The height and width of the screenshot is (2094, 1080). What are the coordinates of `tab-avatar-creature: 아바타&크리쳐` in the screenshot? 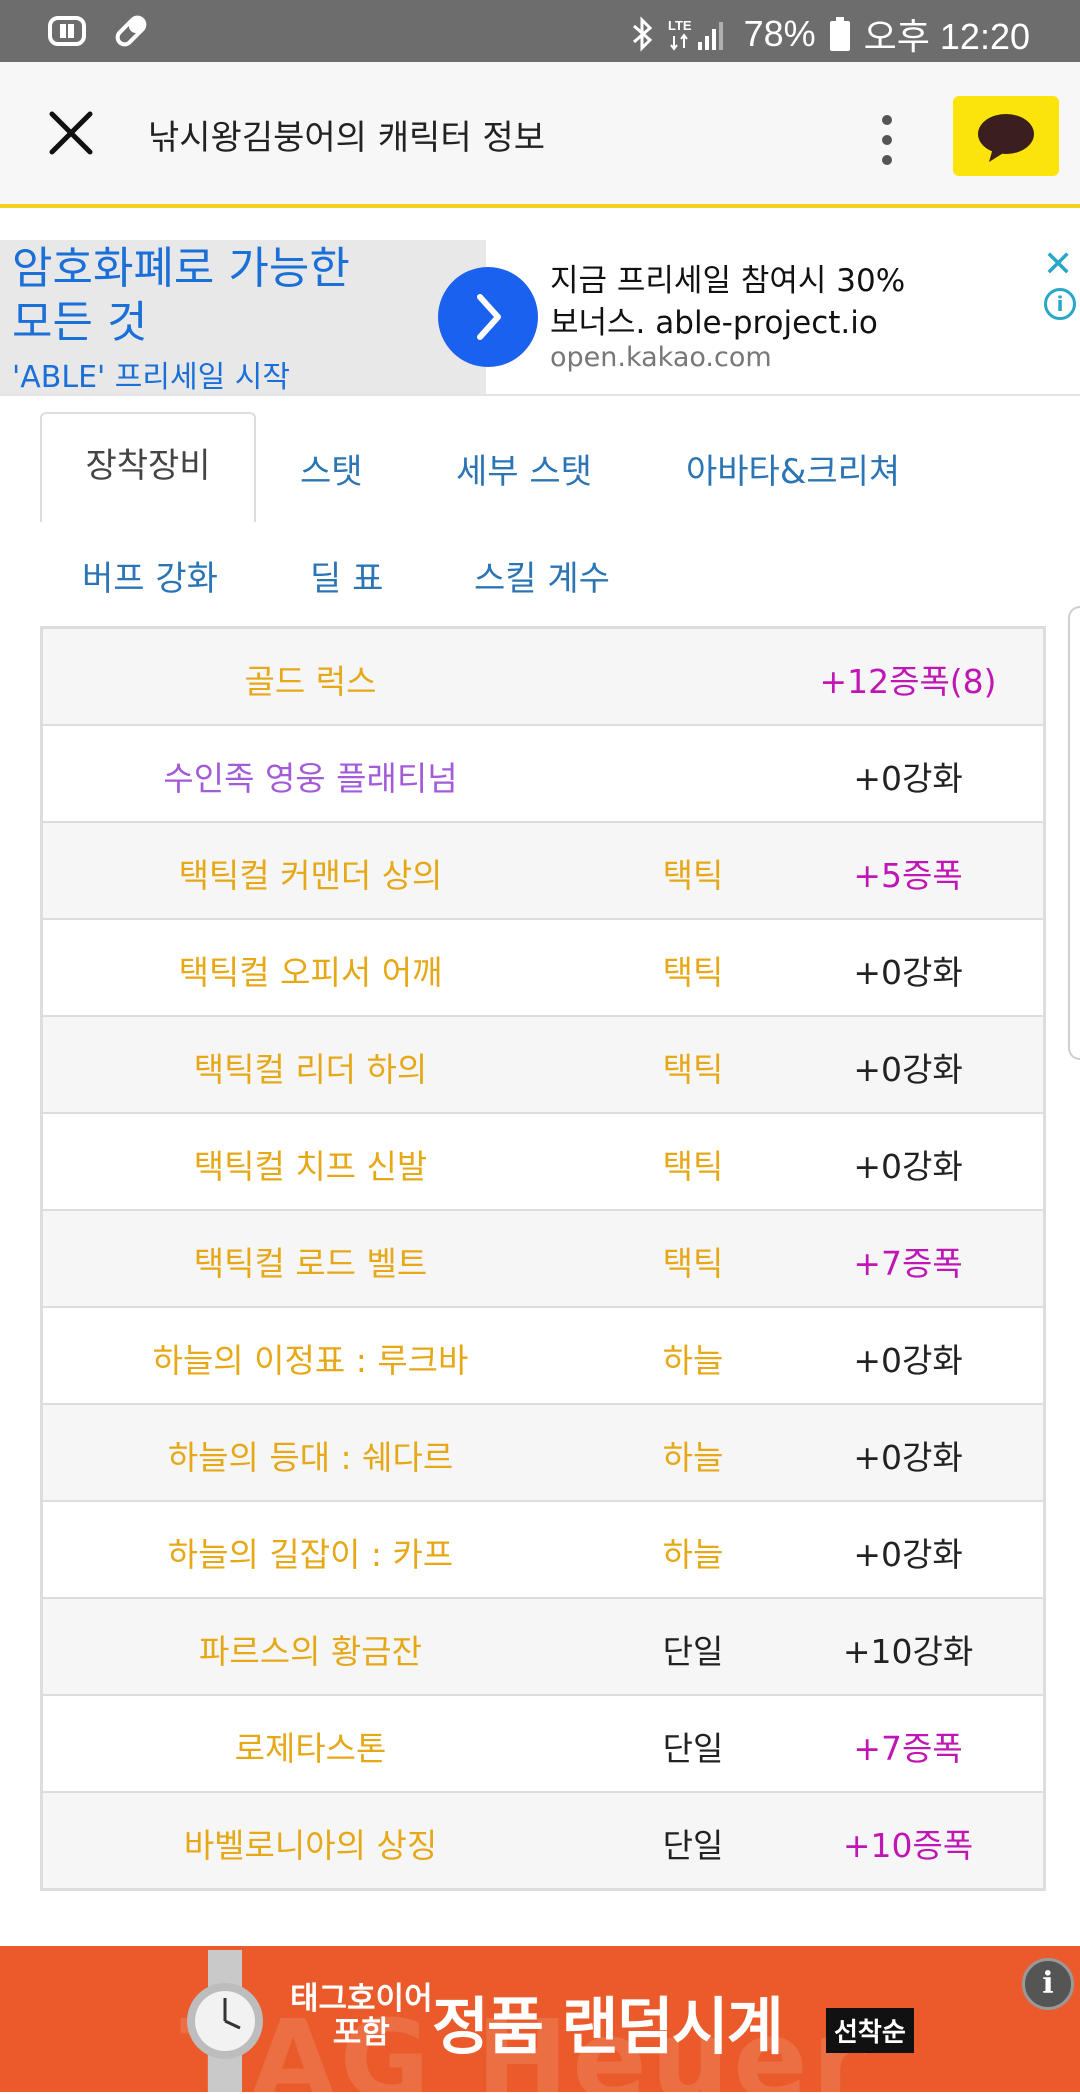 It's located at (793, 468).